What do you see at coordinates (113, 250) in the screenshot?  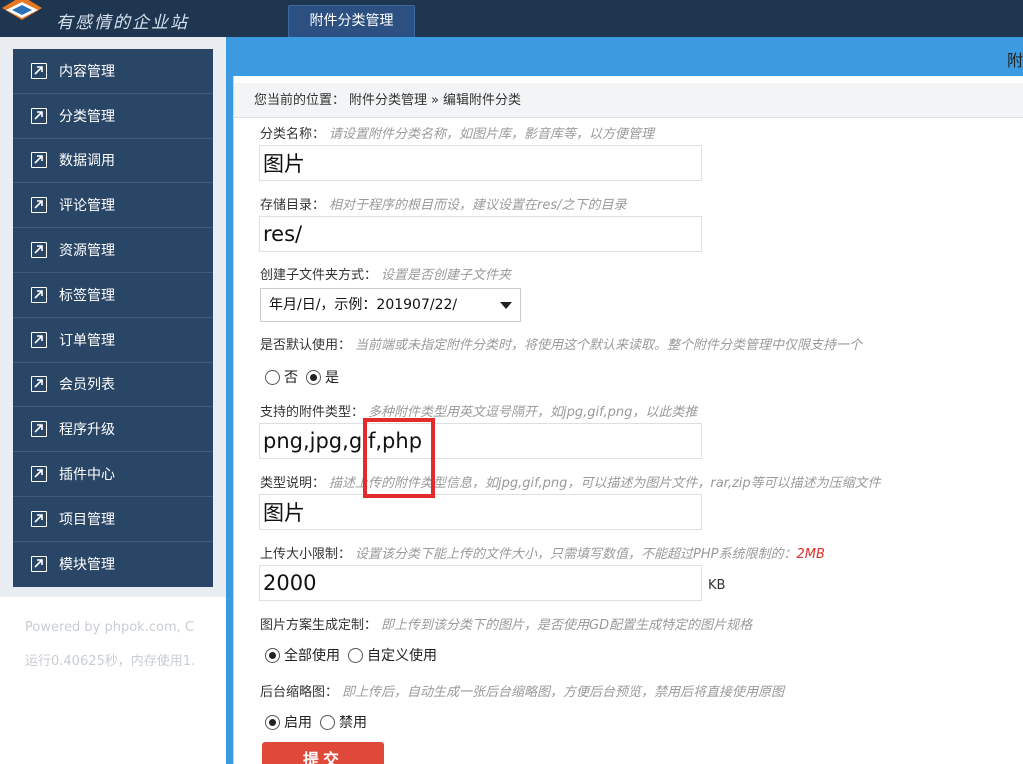 I see `sidebar-item-resources: 资源管理` at bounding box center [113, 250].